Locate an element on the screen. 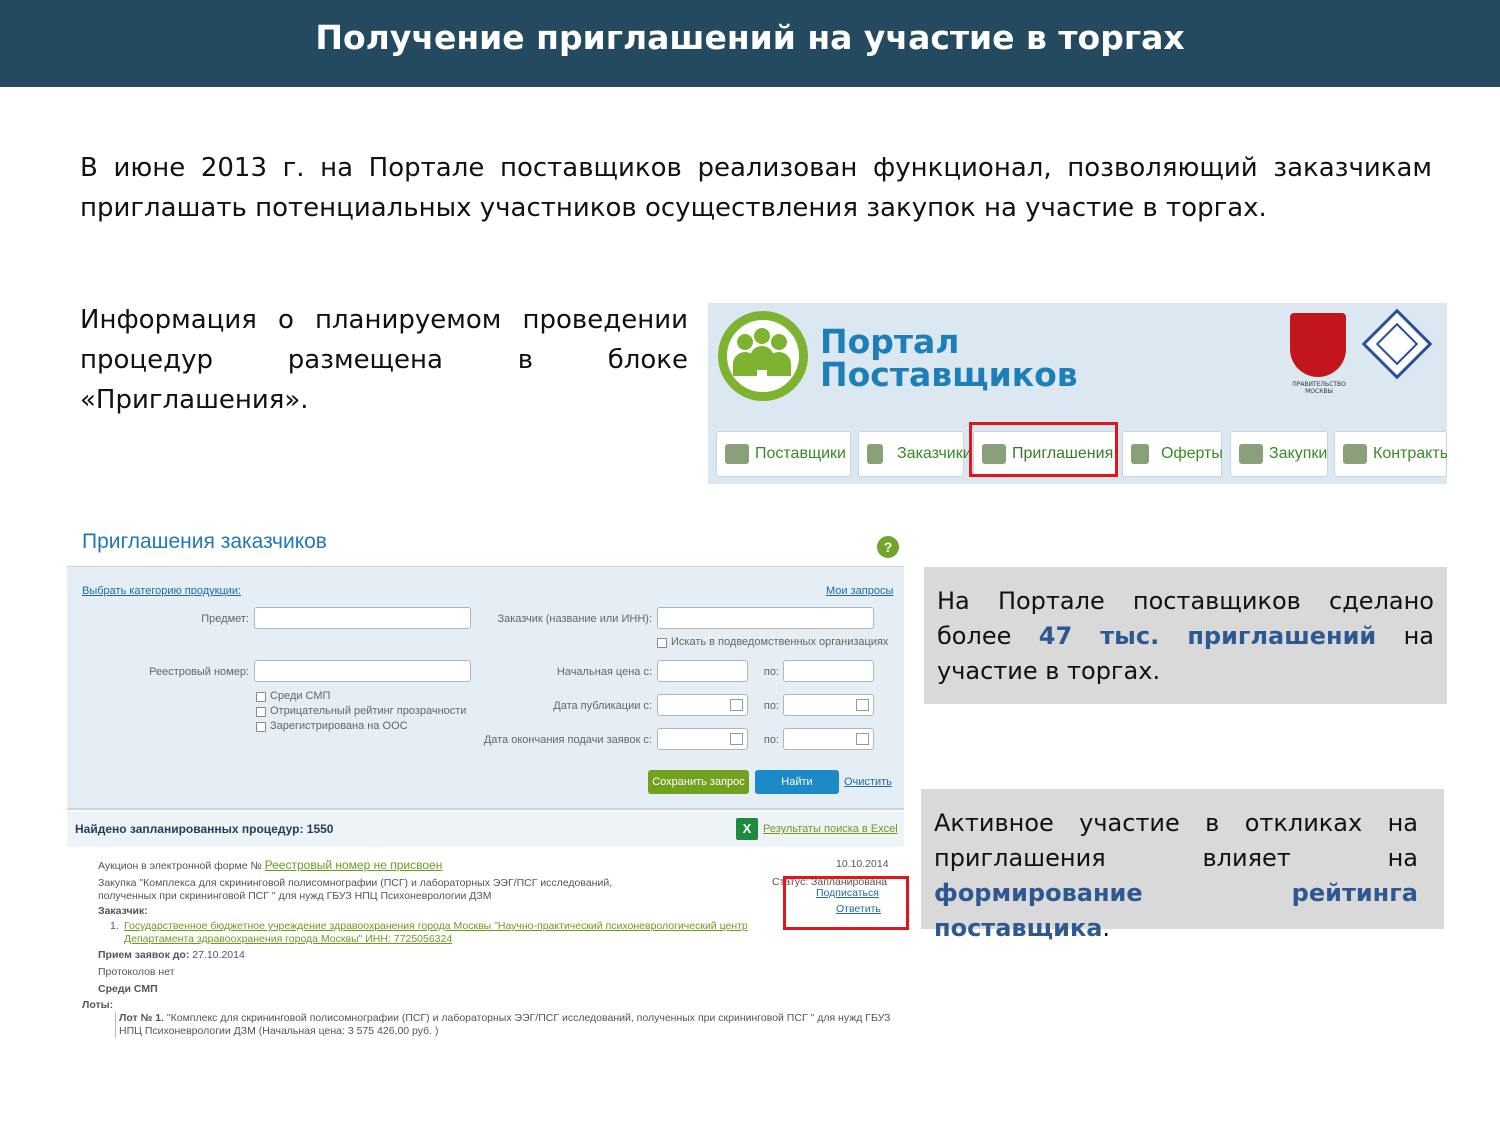 This screenshot has width=1500, height=1125. choose-category-link: Выбрать категорию продукции: is located at coordinates (161, 591).